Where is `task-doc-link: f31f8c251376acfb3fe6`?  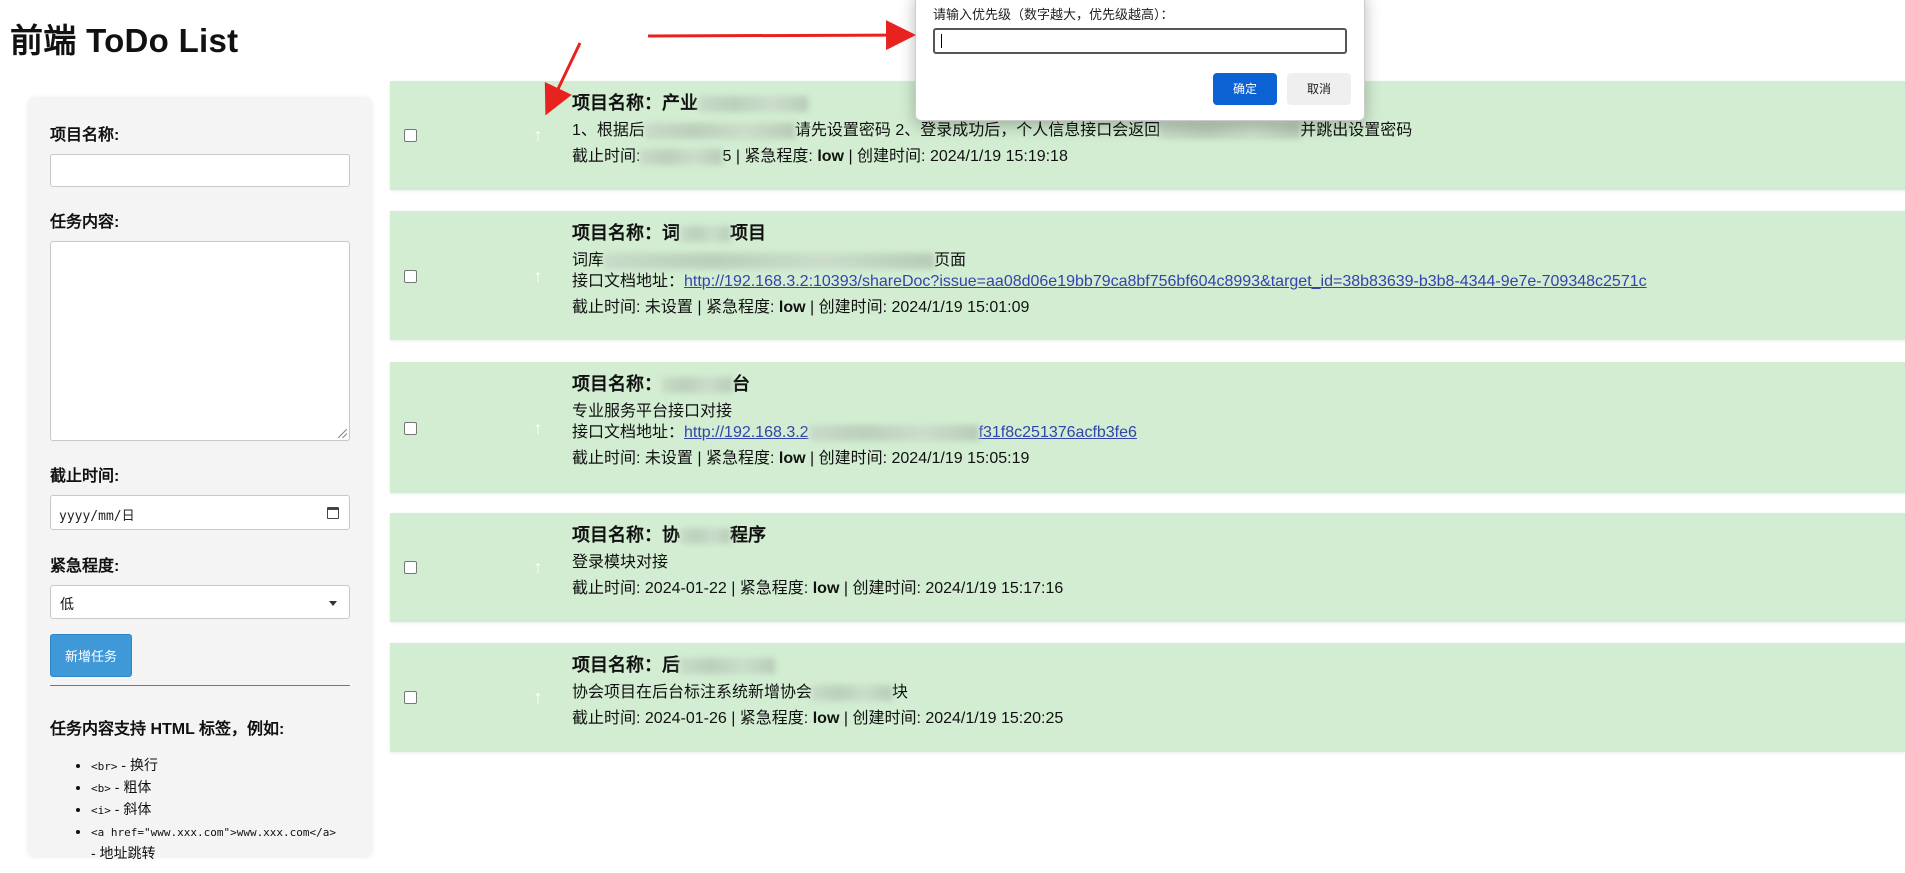 task-doc-link: f31f8c251376acfb3fe6 is located at coordinates (1058, 432).